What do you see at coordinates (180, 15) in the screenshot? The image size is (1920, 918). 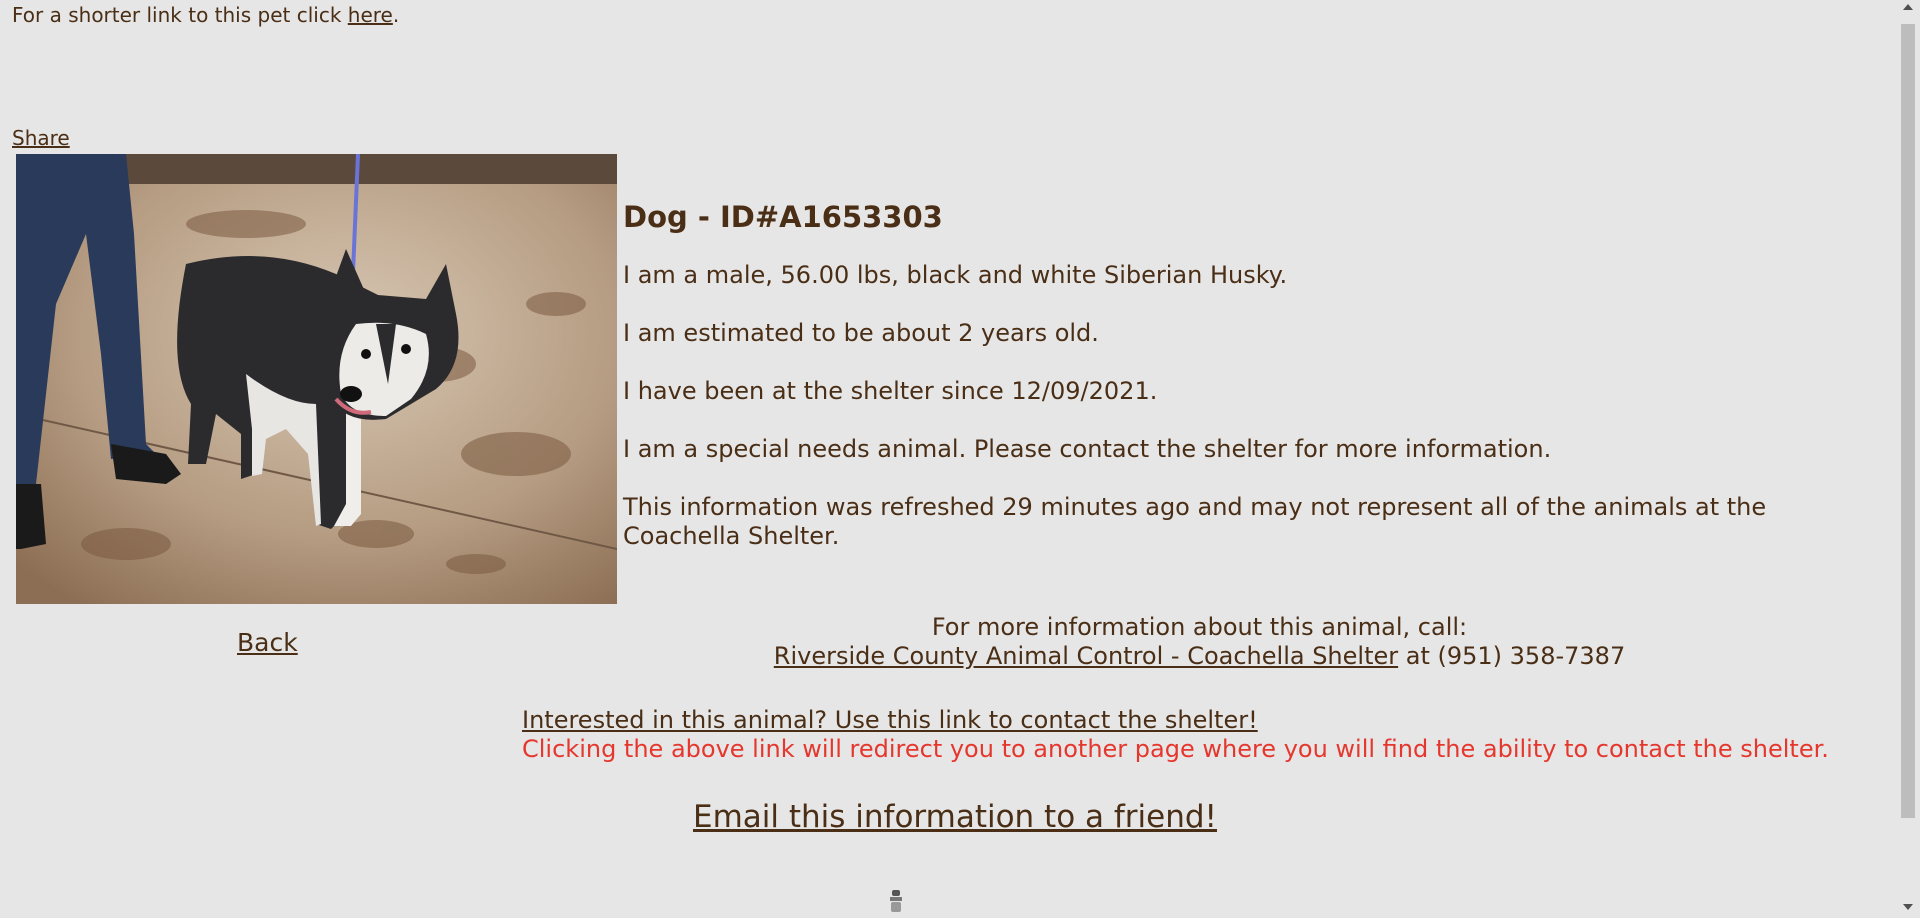 I see `short-link-prefix: For a shorter link to this pet click` at bounding box center [180, 15].